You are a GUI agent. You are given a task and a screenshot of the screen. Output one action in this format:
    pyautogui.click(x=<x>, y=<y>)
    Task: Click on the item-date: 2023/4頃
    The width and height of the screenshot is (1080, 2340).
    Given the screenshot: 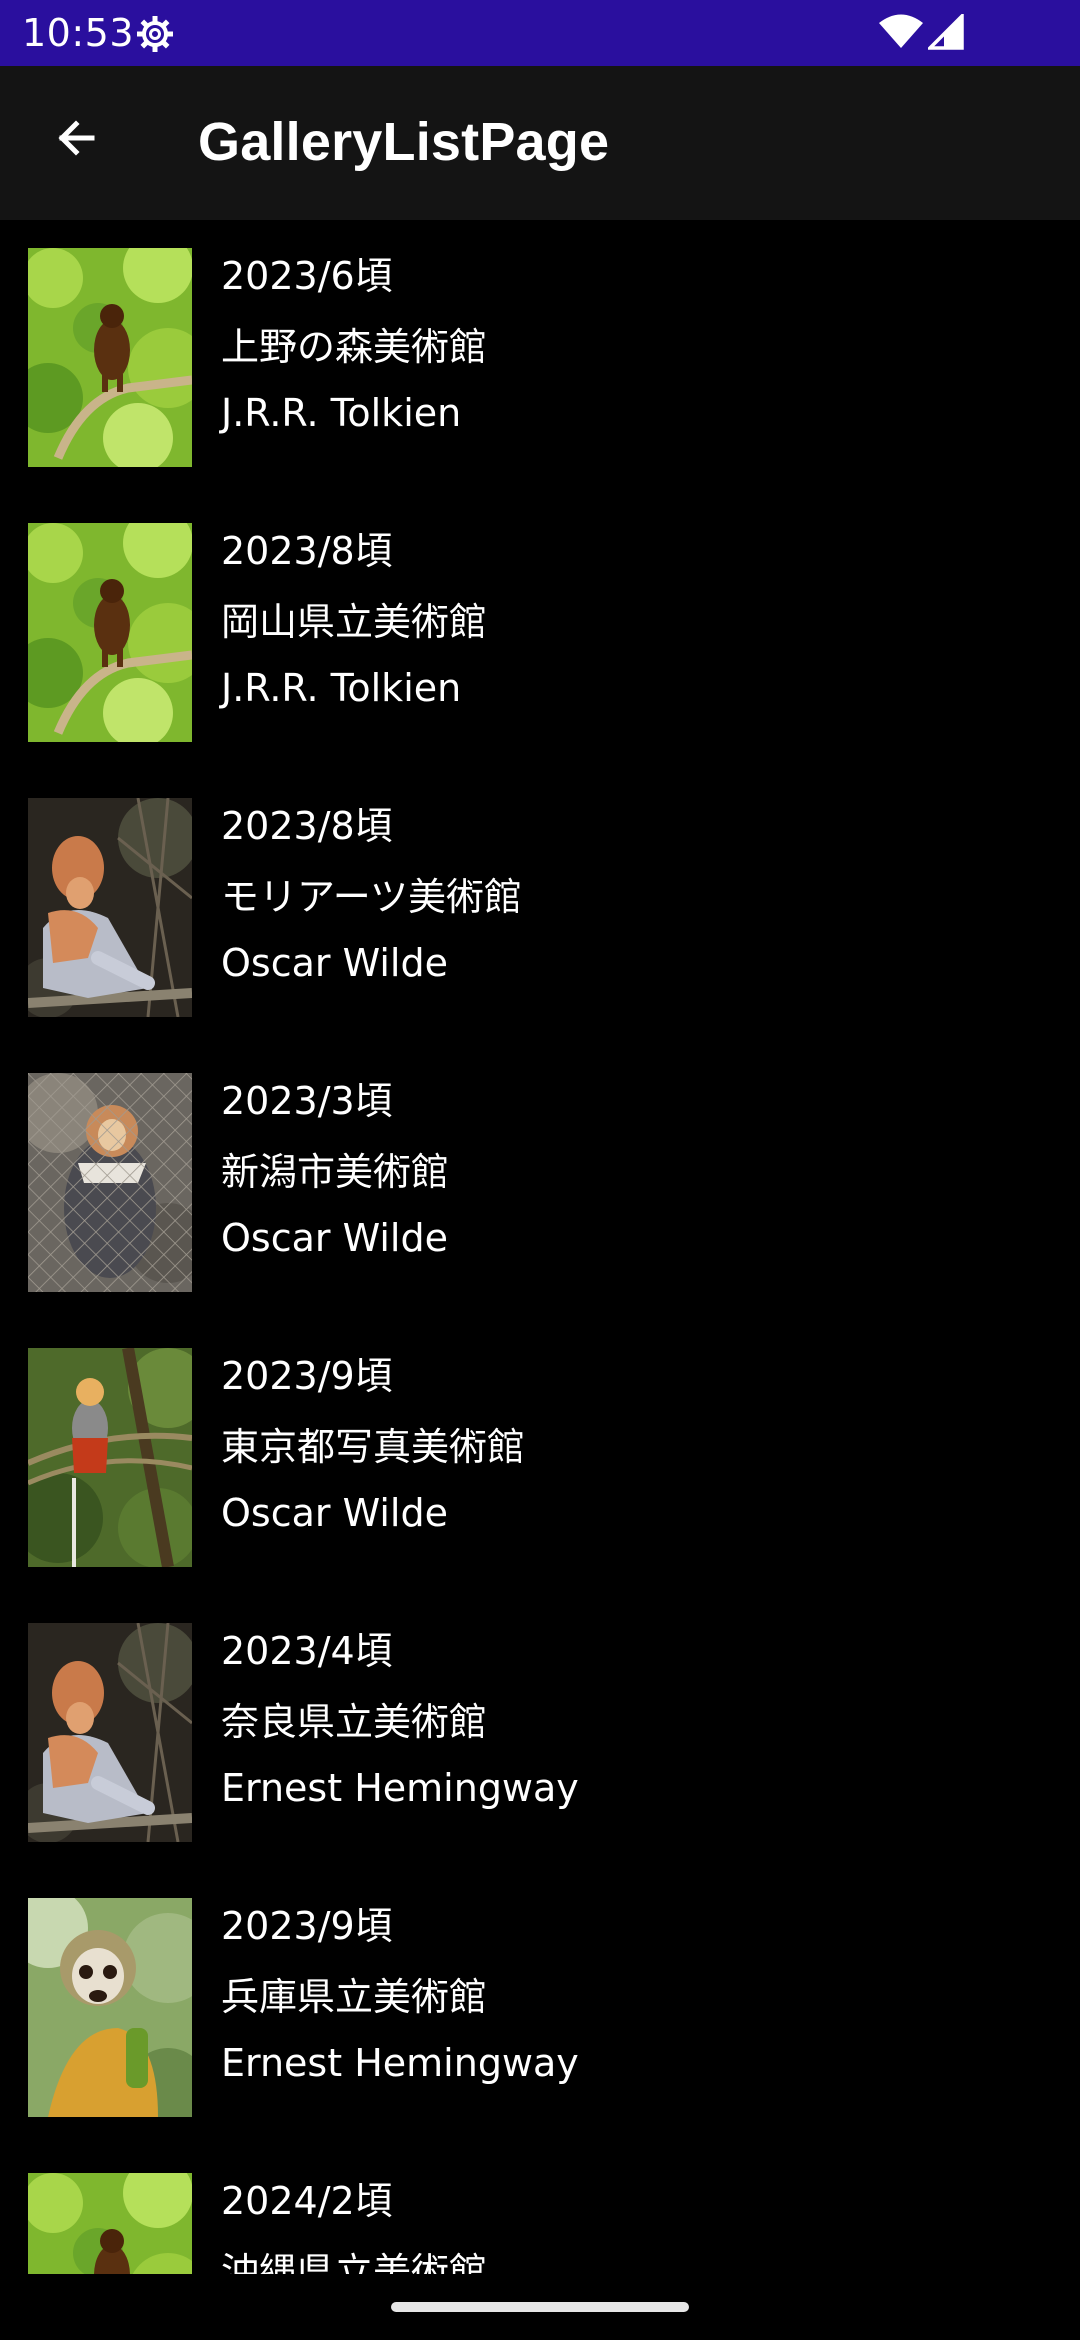 What is the action you would take?
    pyautogui.click(x=307, y=1651)
    